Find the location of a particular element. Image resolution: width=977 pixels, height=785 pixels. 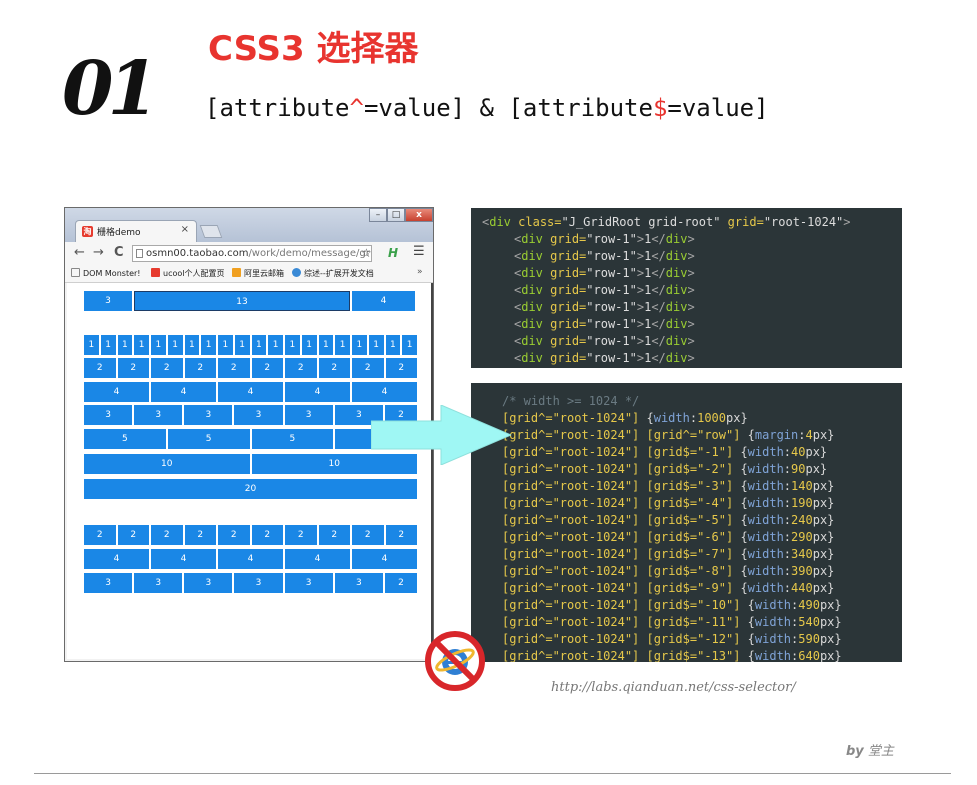

code-token: [grid$="-5"] is located at coordinates (690, 520).